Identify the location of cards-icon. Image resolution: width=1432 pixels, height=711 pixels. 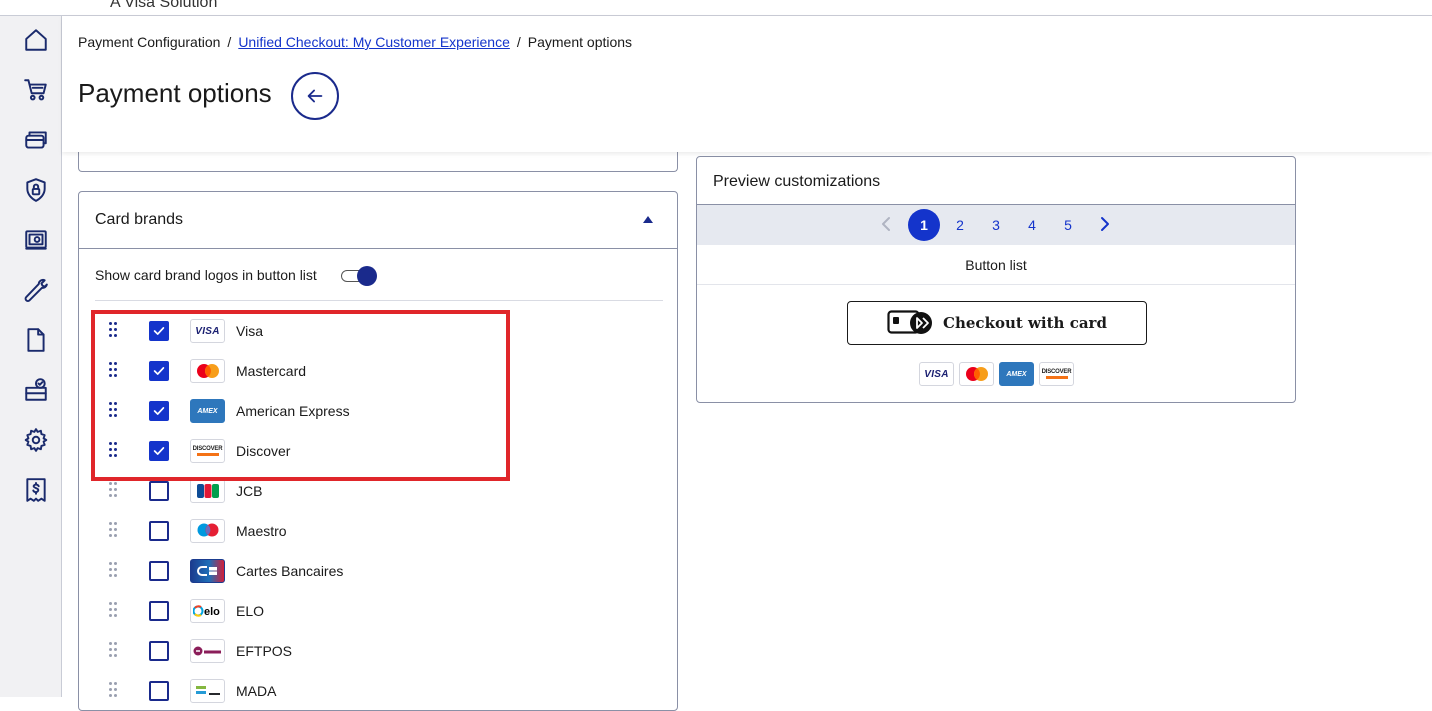
(36, 140).